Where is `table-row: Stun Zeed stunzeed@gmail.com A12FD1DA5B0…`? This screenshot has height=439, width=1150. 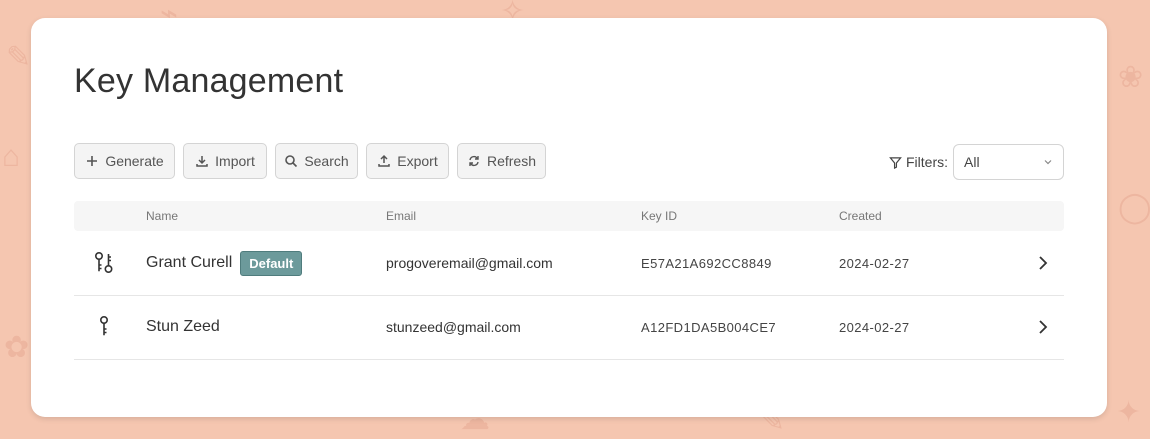
table-row: Stun Zeed stunzeed@gmail.com A12FD1DA5B0… is located at coordinates (569, 327).